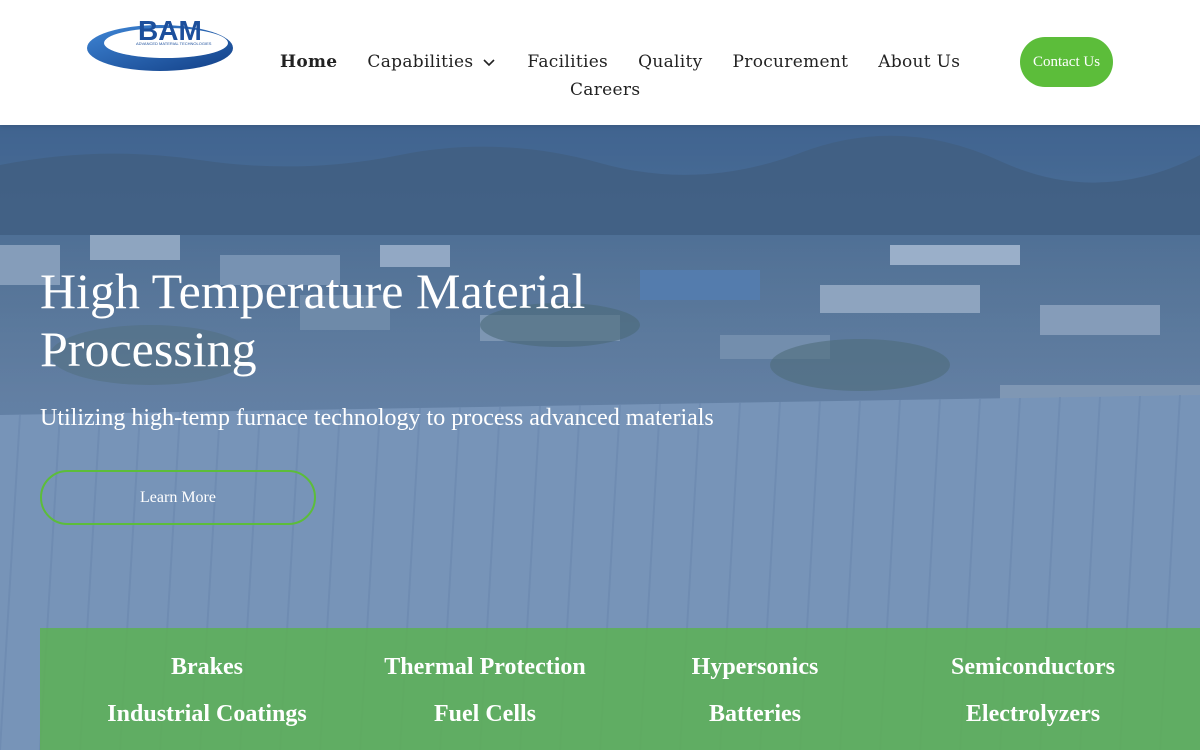 The image size is (1200, 750). What do you see at coordinates (485, 714) in the screenshot?
I see `market-fuel-cells: Fuel Cells` at bounding box center [485, 714].